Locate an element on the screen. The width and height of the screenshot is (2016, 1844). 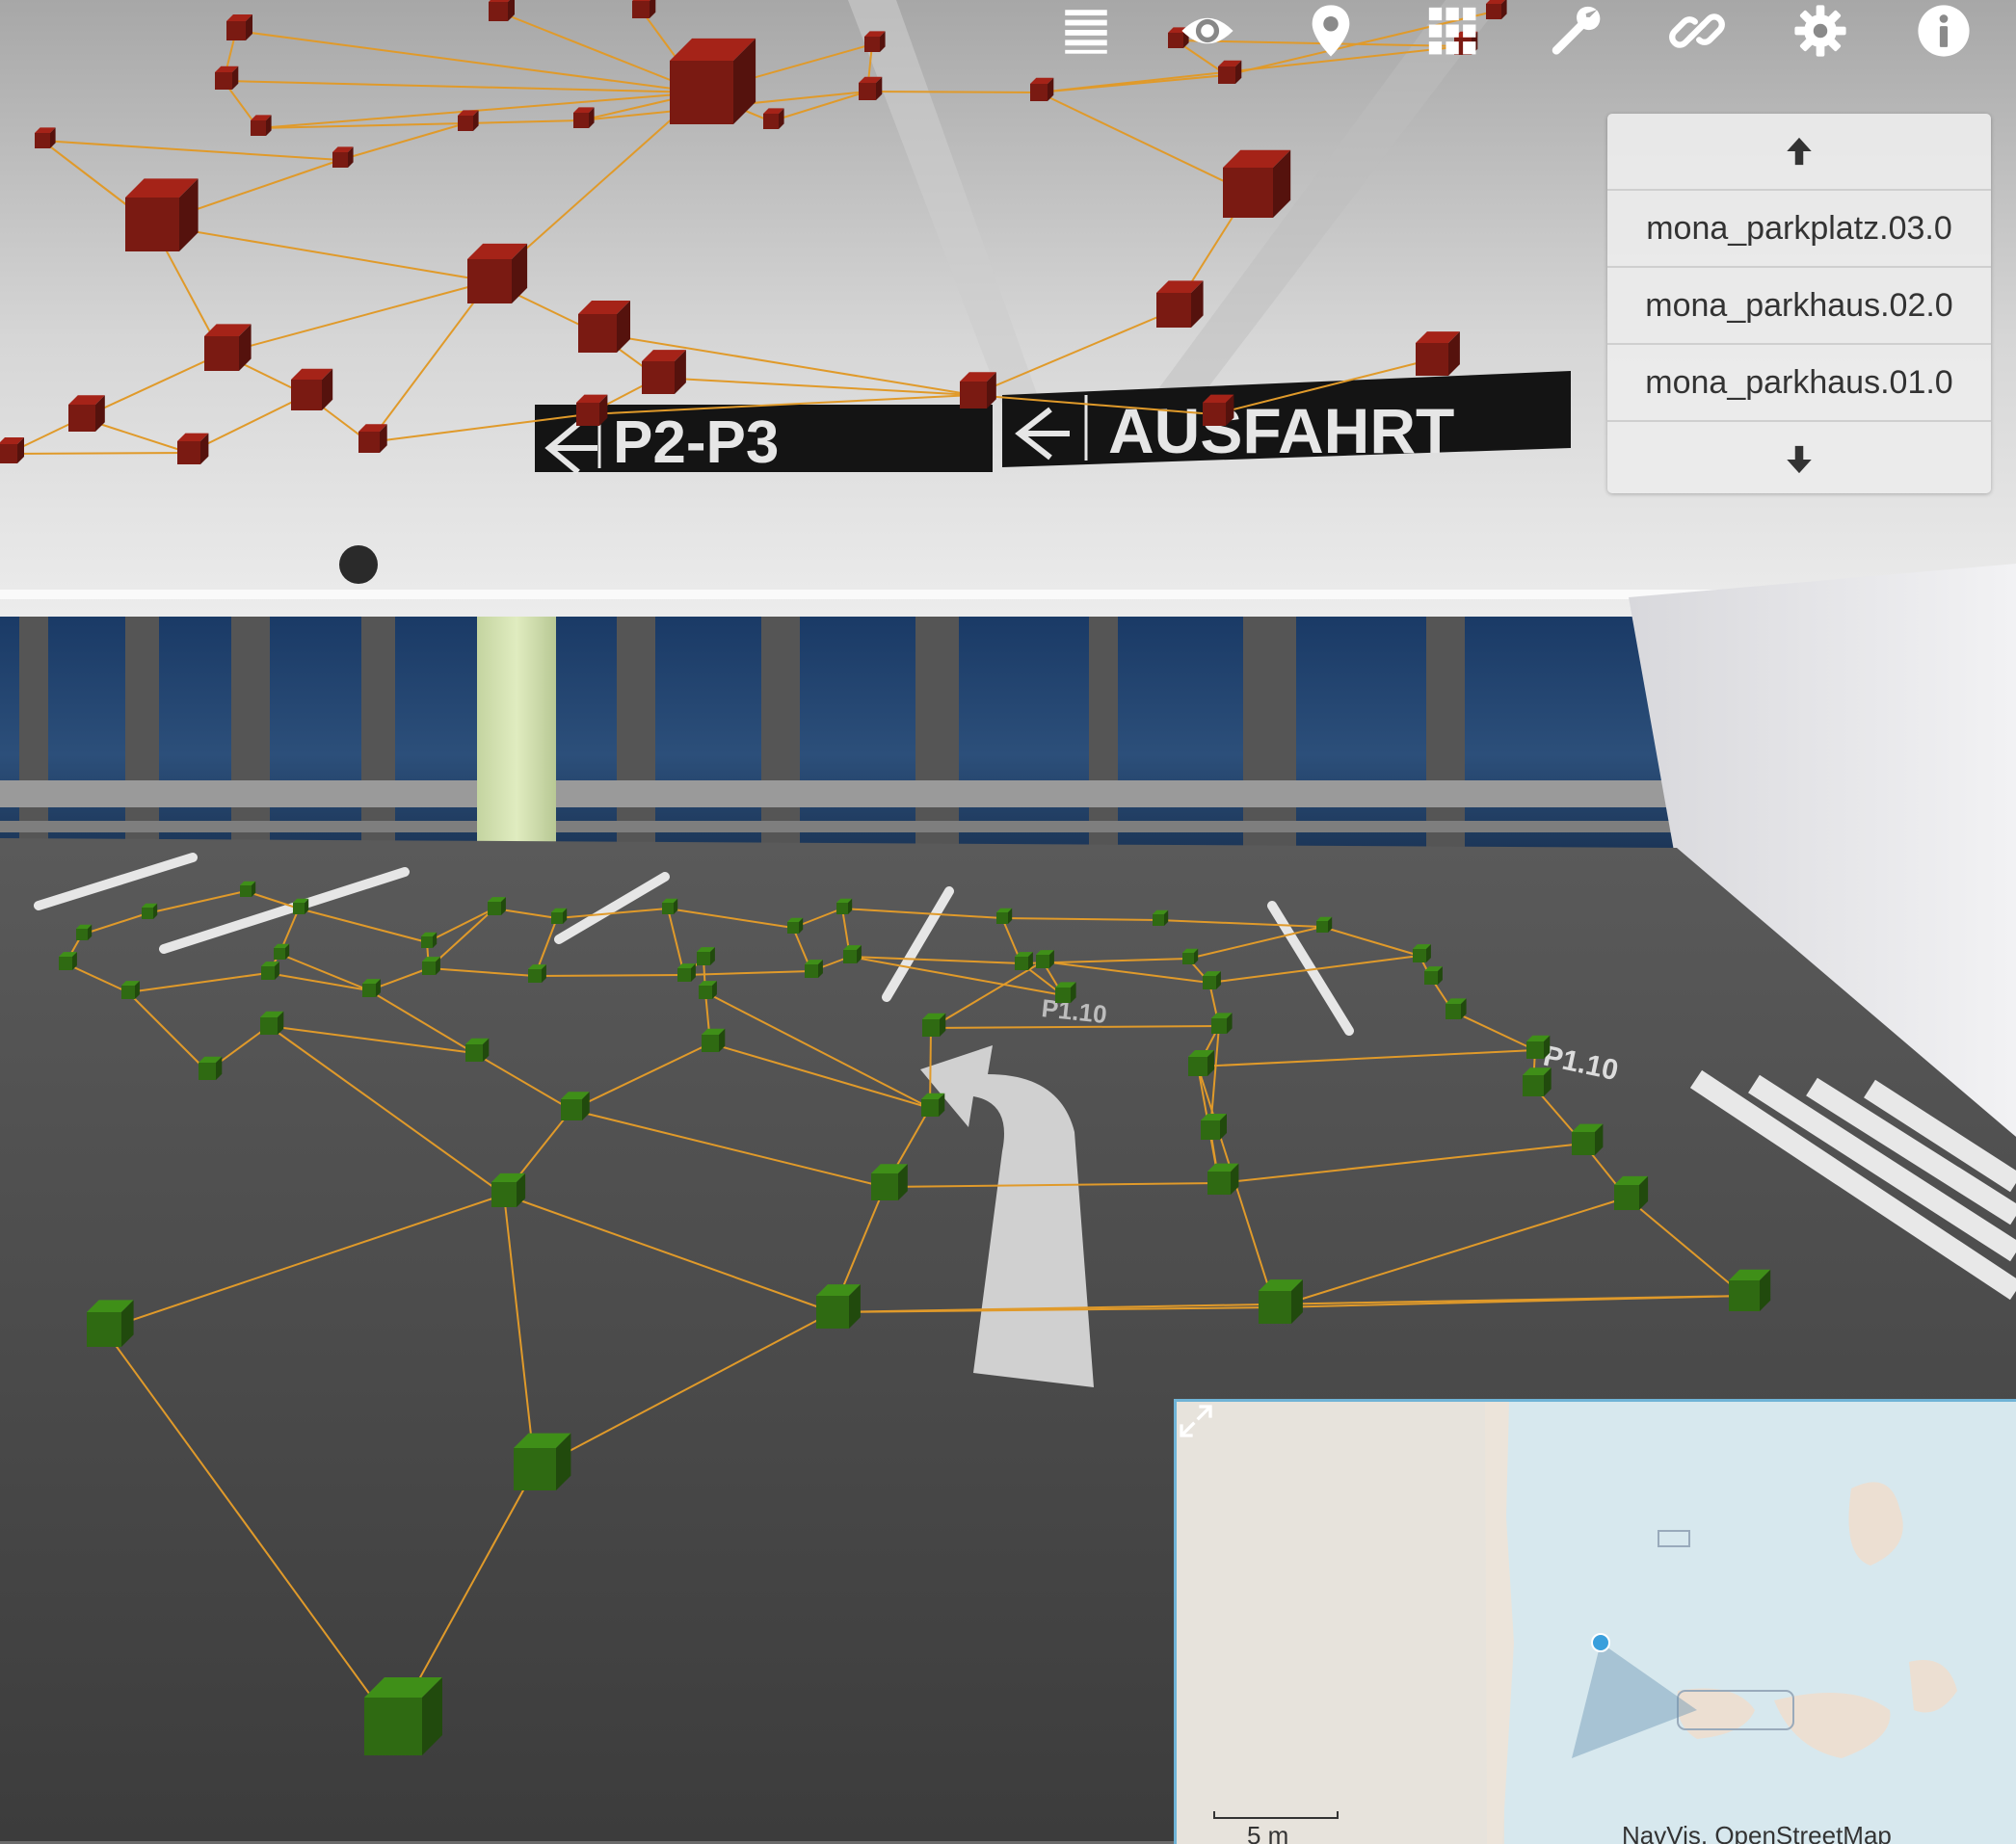
expand-icon is located at coordinates (1196, 1421).